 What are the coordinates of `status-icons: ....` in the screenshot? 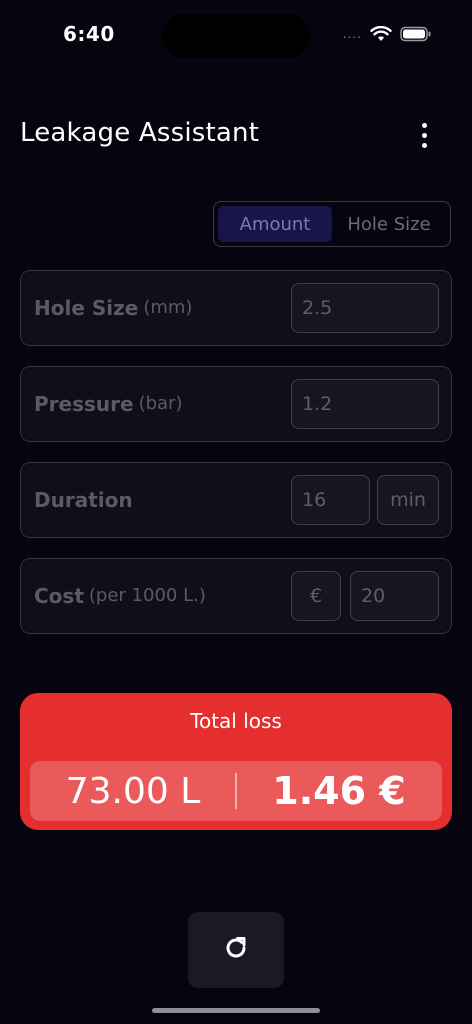 It's located at (387, 34).